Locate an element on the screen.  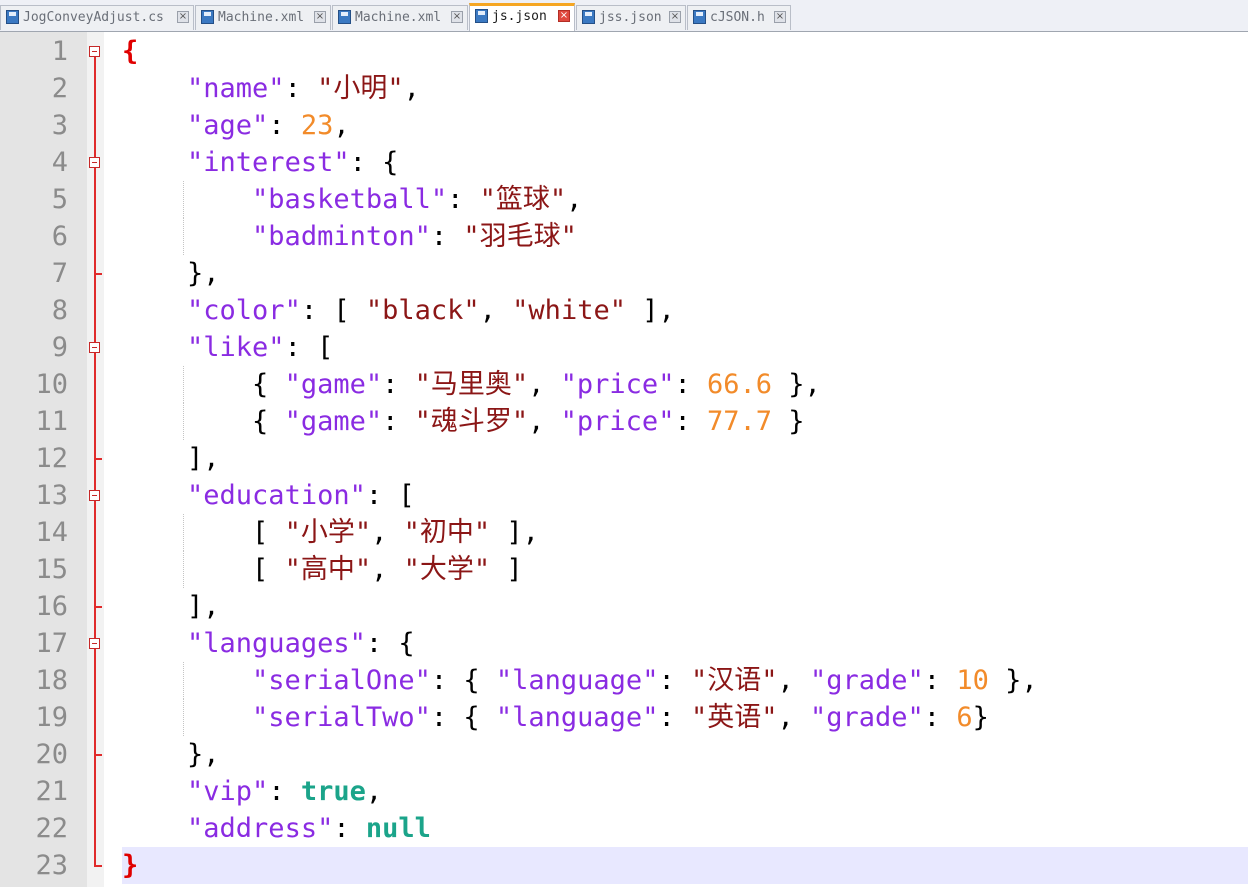
code-token: "name" is located at coordinates (236, 88).